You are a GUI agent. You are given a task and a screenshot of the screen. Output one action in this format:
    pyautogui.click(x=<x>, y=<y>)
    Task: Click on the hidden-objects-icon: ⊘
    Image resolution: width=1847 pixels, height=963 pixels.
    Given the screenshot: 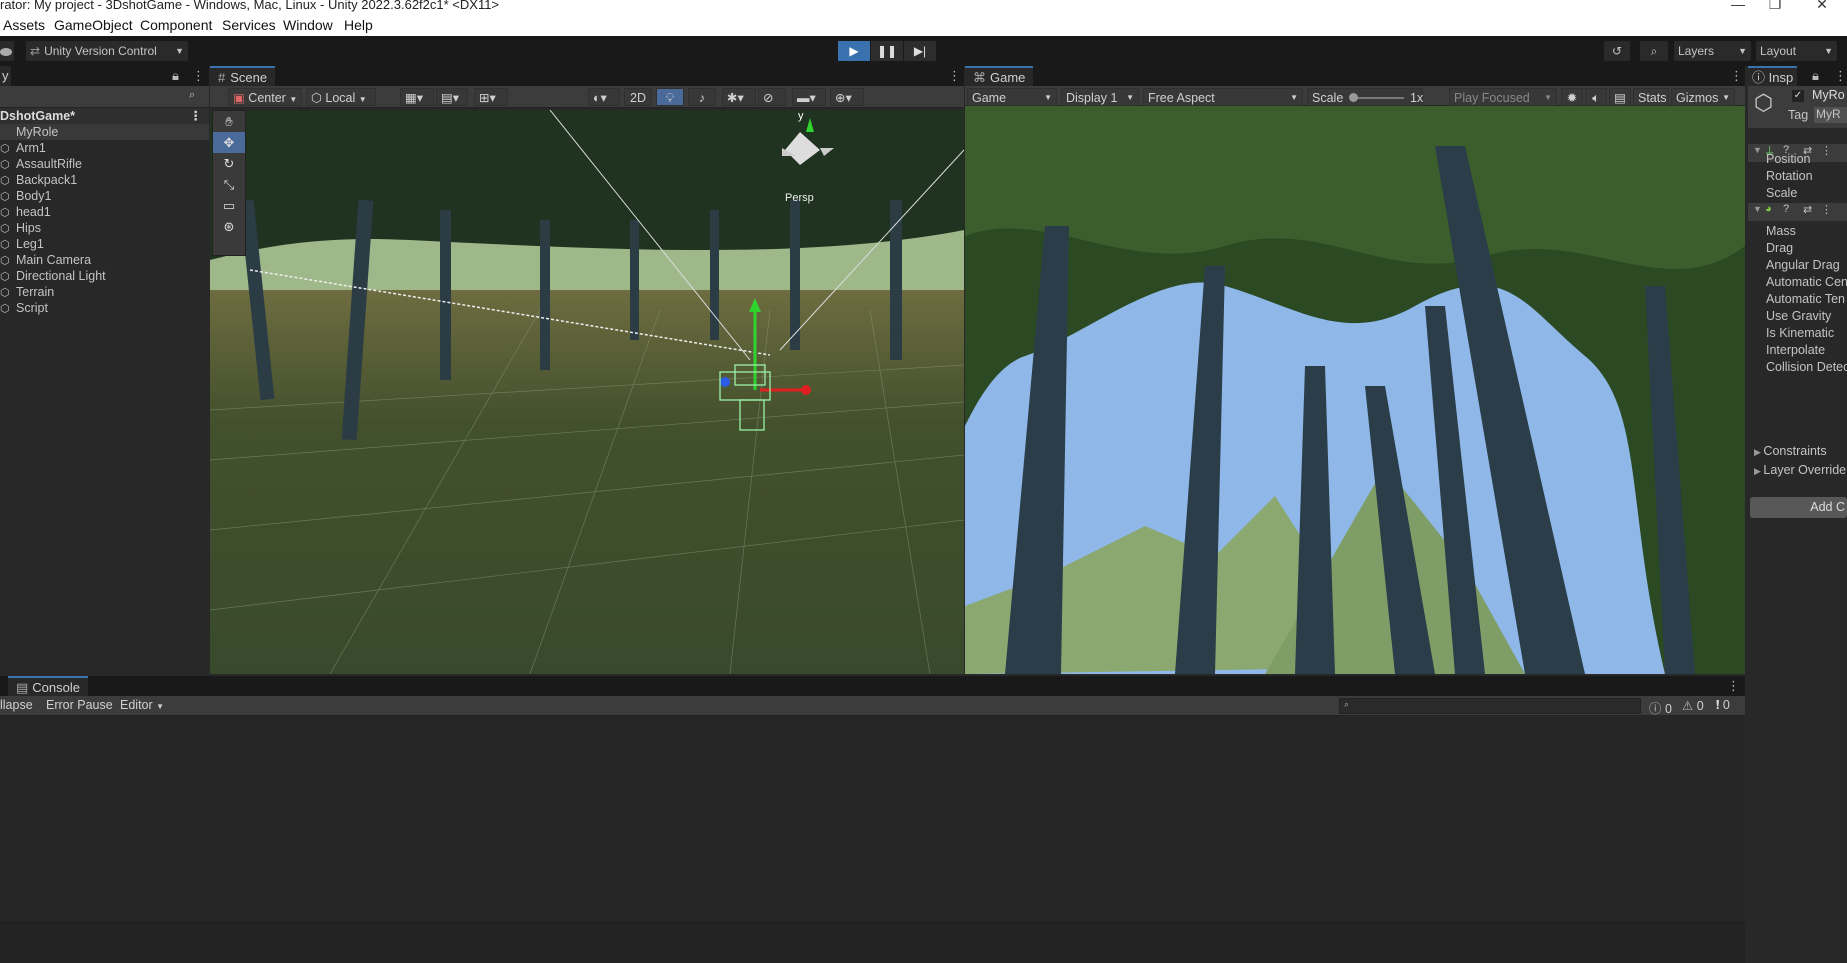 What is the action you would take?
    pyautogui.click(x=772, y=97)
    